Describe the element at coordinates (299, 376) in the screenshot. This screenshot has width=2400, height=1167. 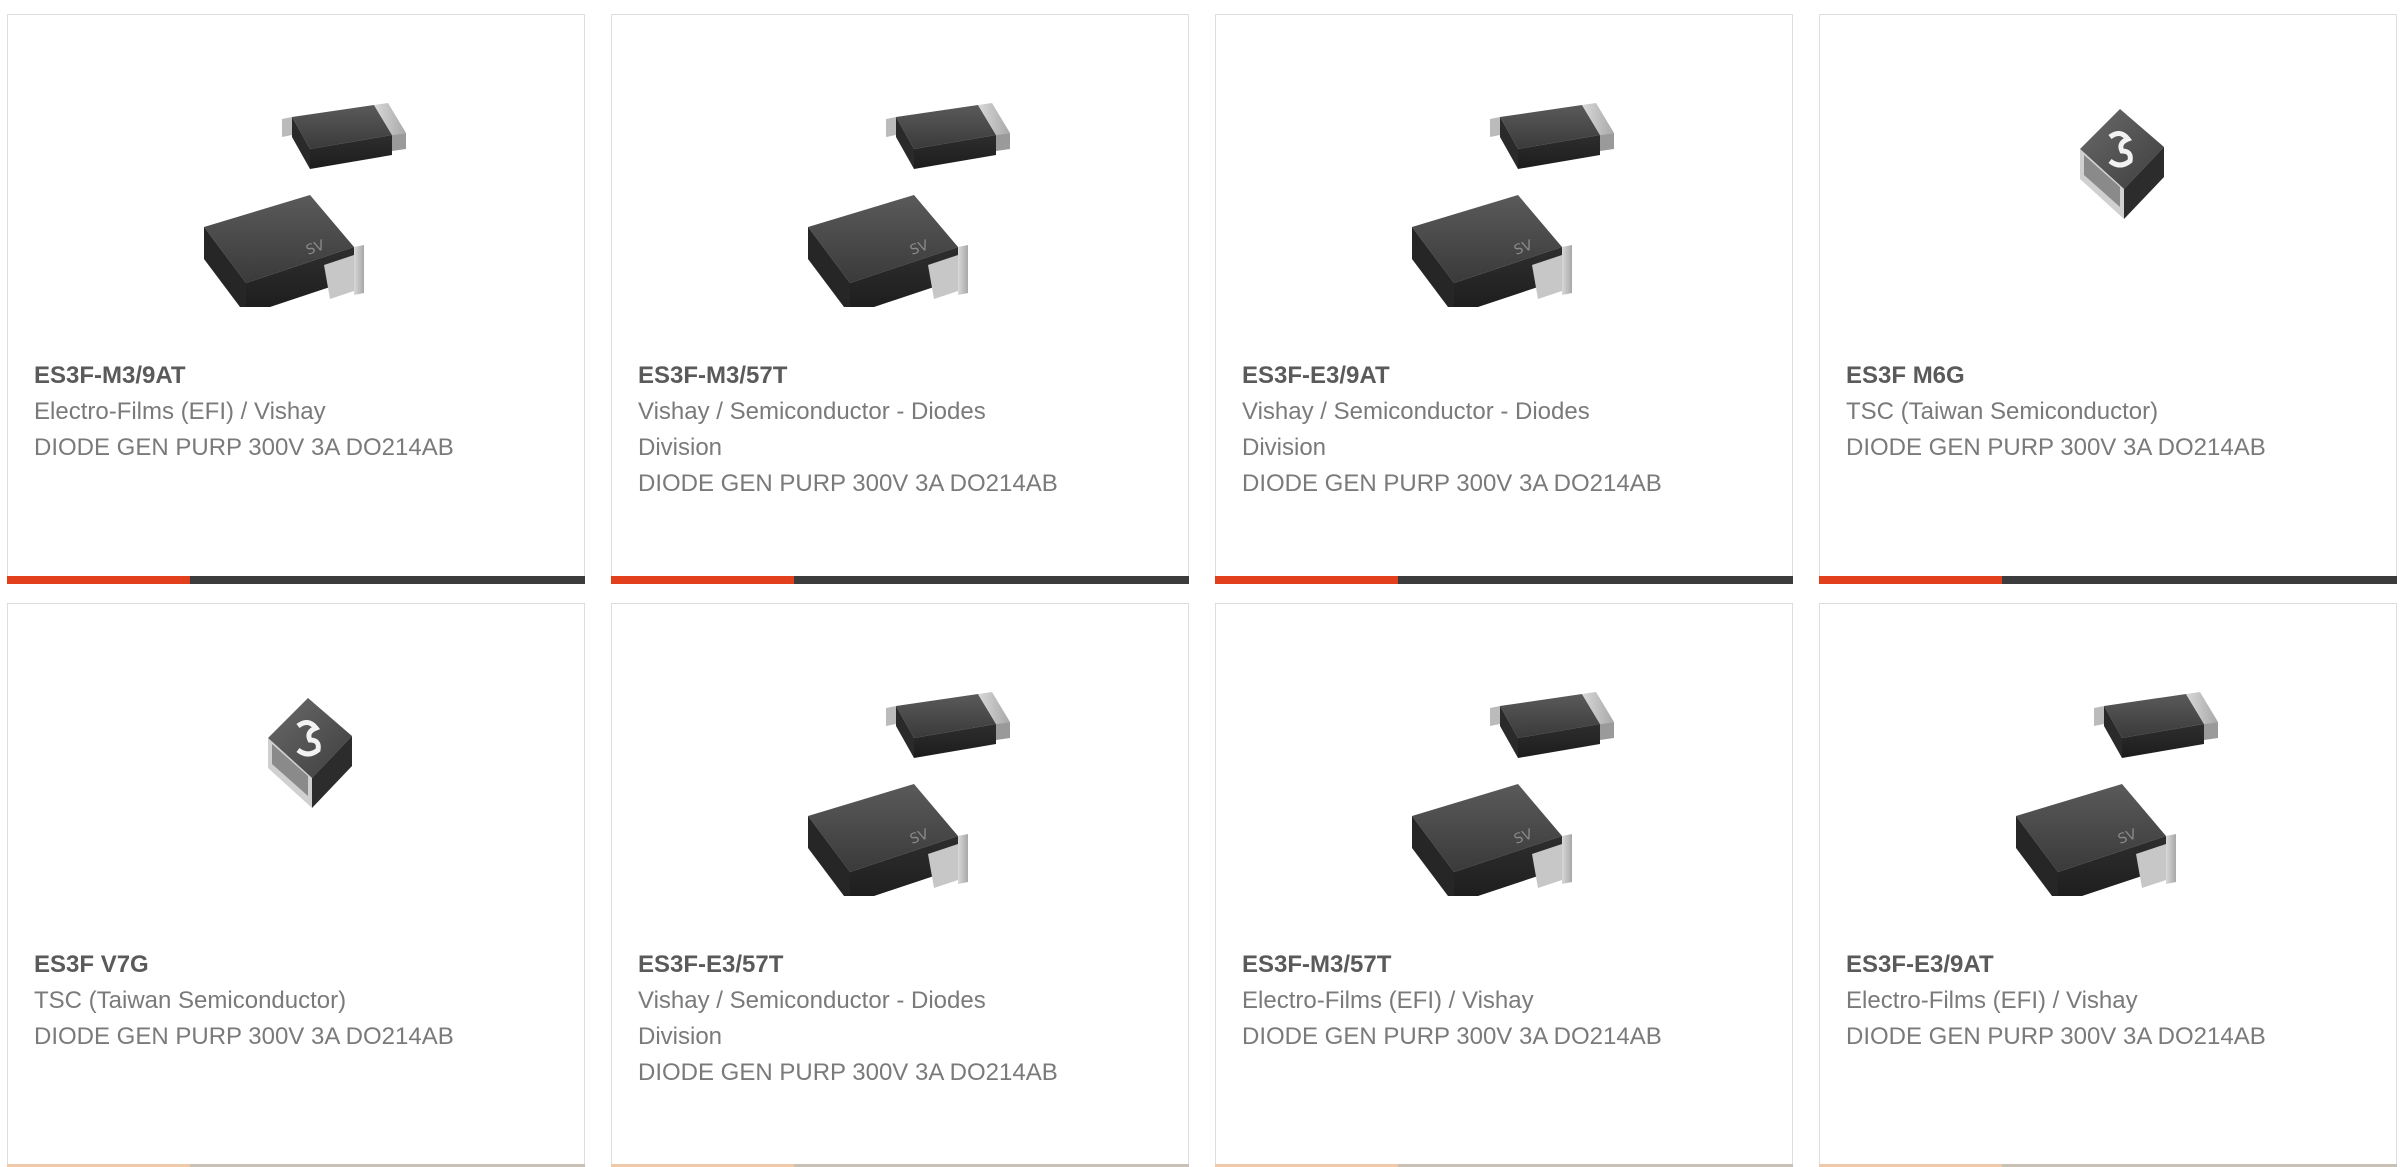
I see `part-number-link: ES3F-M3/9AT` at that location.